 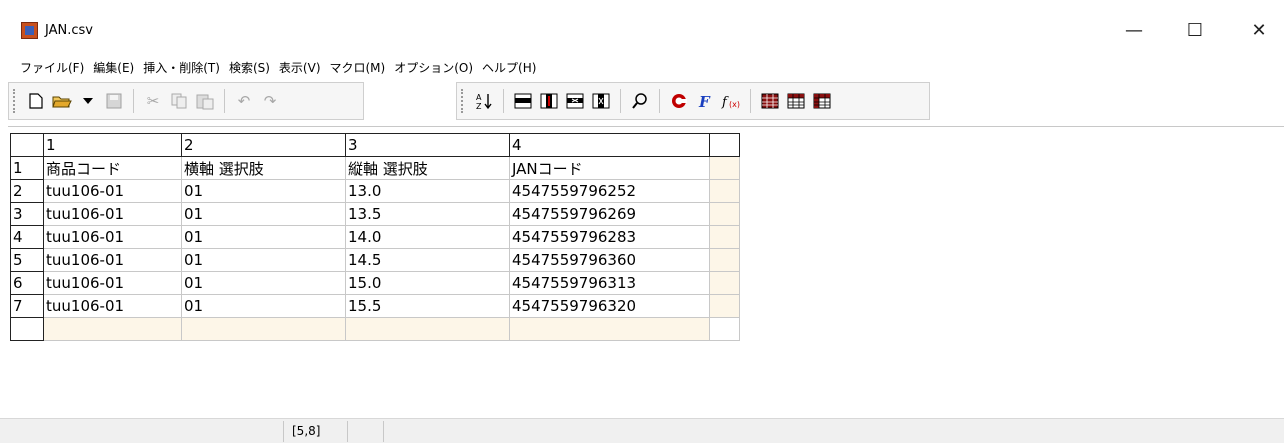 I want to click on table-row: 1 商品コード 横軸 選択肢 縦軸 選択肢 JANコード, so click(x=375, y=168).